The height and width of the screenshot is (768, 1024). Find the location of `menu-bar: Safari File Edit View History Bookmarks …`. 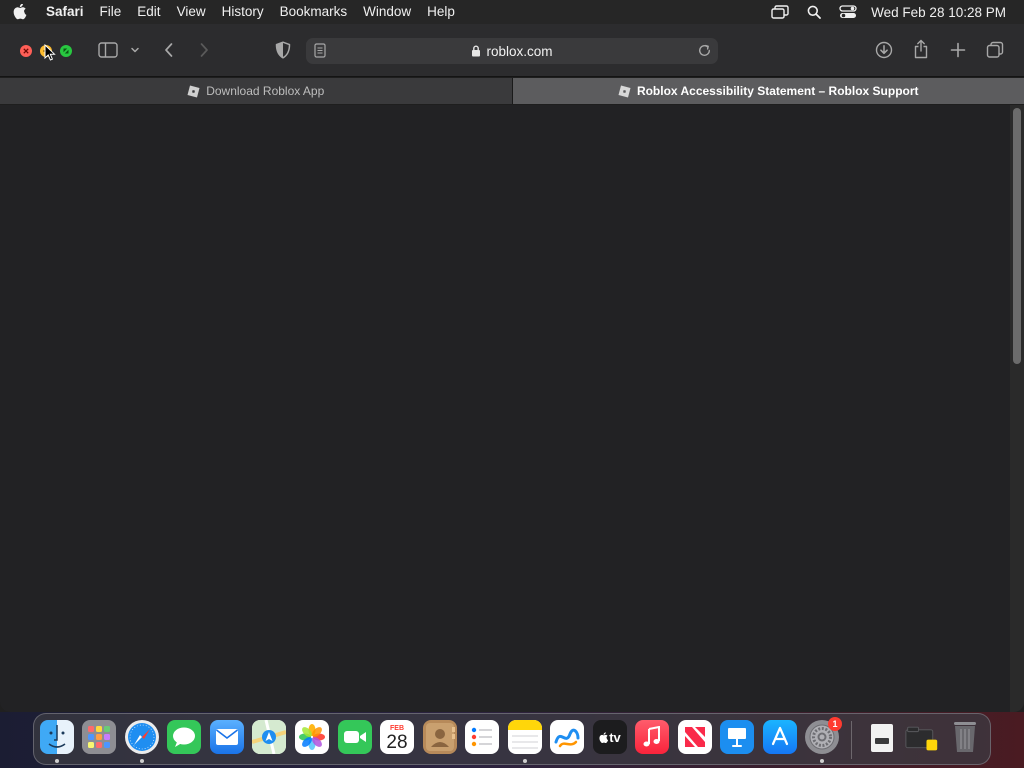

menu-bar: Safari File Edit View History Bookmarks … is located at coordinates (512, 12).